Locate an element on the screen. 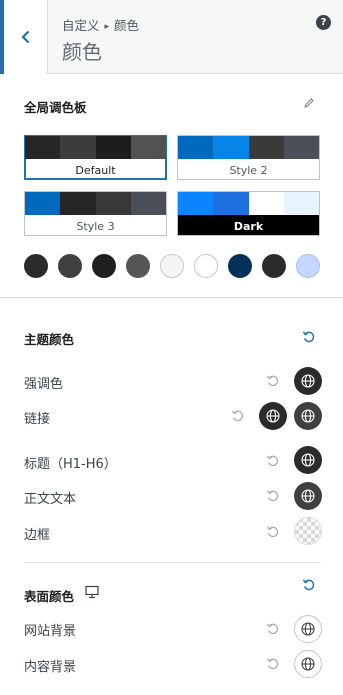  customizer-header: 自定义 ▸ 颜色 颜色 ? is located at coordinates (171, 37).